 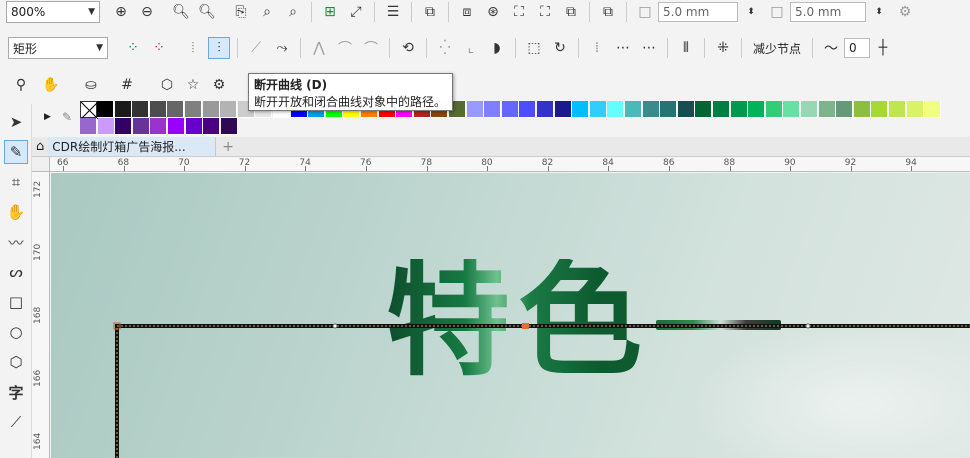 I want to click on smooth-node-icon: ⌒, so click(x=345, y=48).